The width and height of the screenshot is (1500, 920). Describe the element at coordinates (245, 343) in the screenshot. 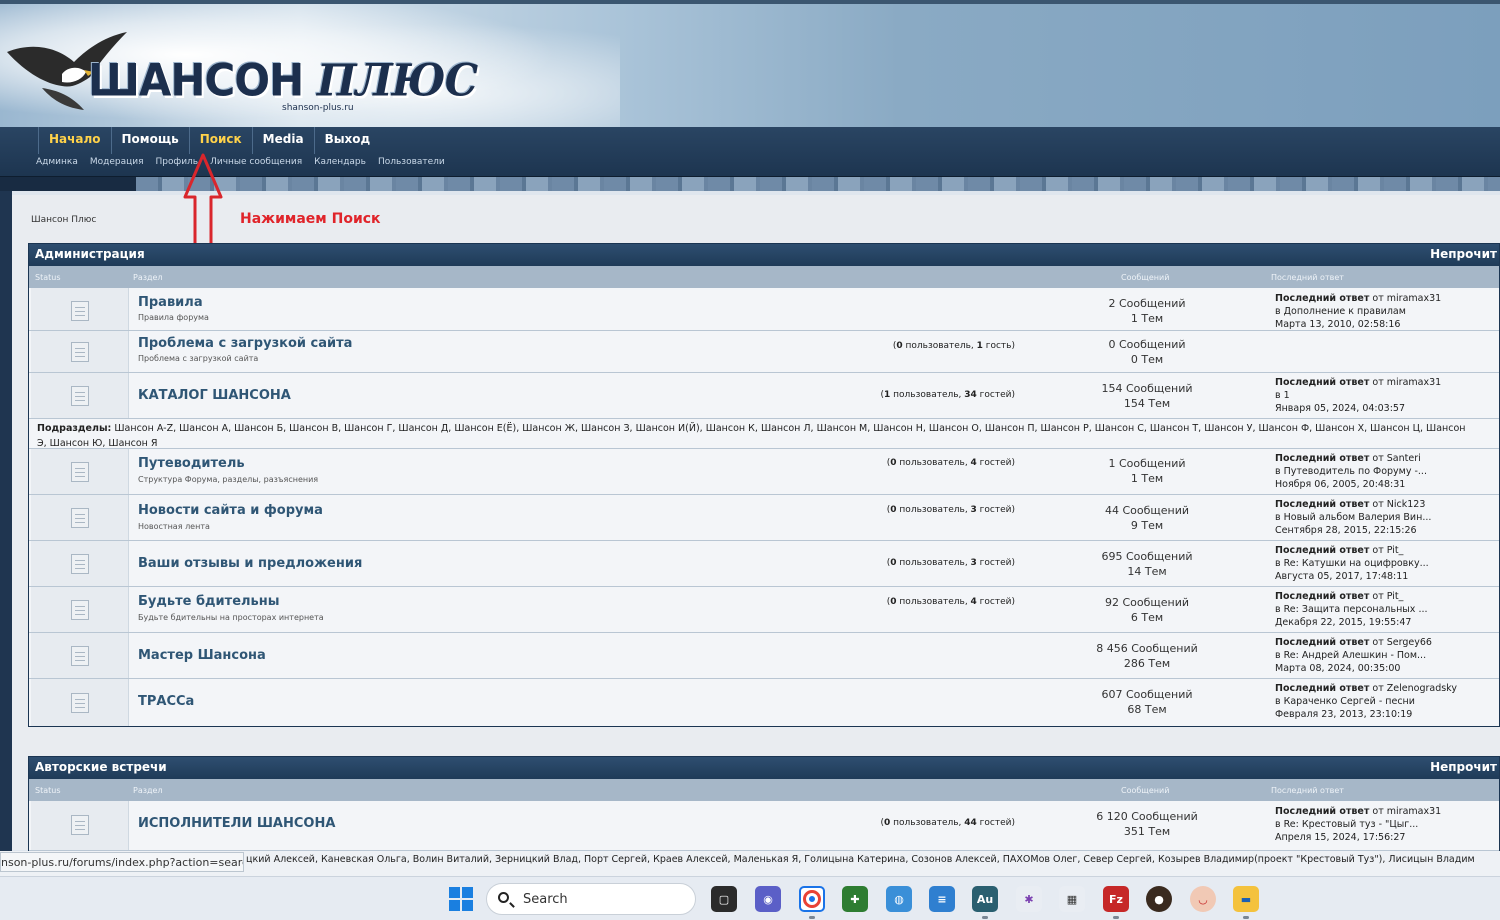

I see `forum-name: Проблема с загрузкой сайта` at that location.